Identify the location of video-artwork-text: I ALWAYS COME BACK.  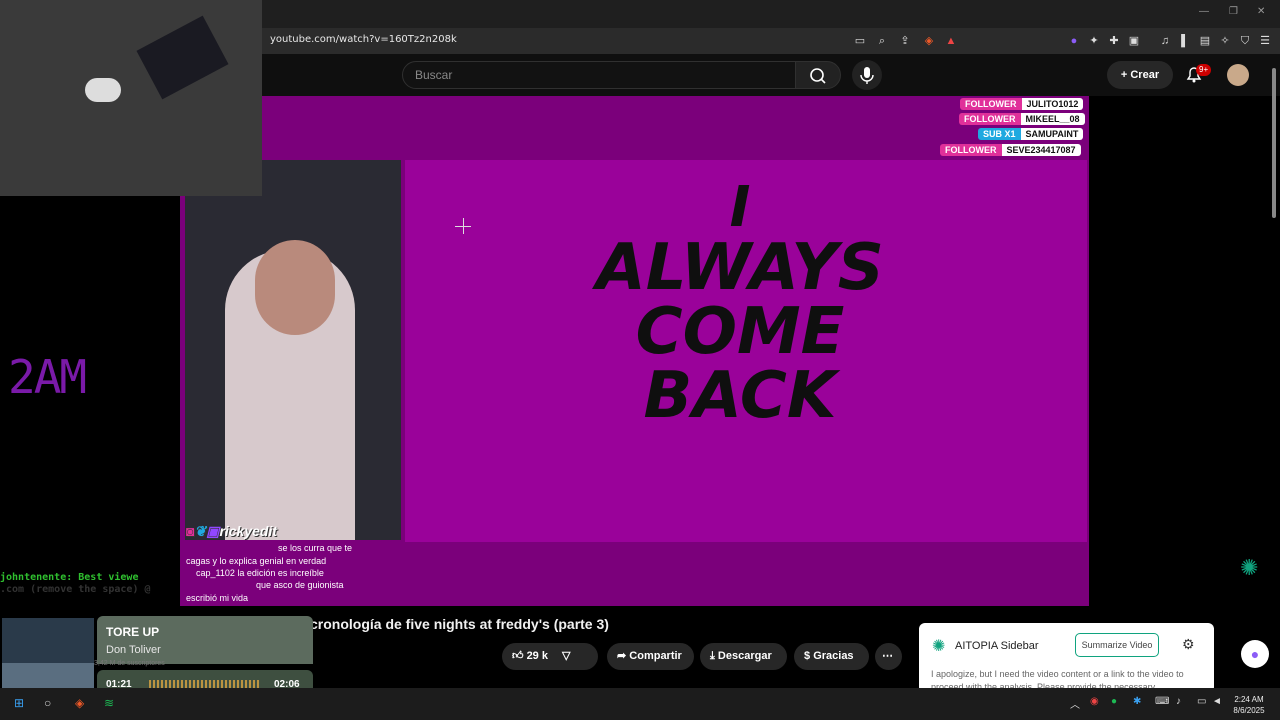
(740, 304).